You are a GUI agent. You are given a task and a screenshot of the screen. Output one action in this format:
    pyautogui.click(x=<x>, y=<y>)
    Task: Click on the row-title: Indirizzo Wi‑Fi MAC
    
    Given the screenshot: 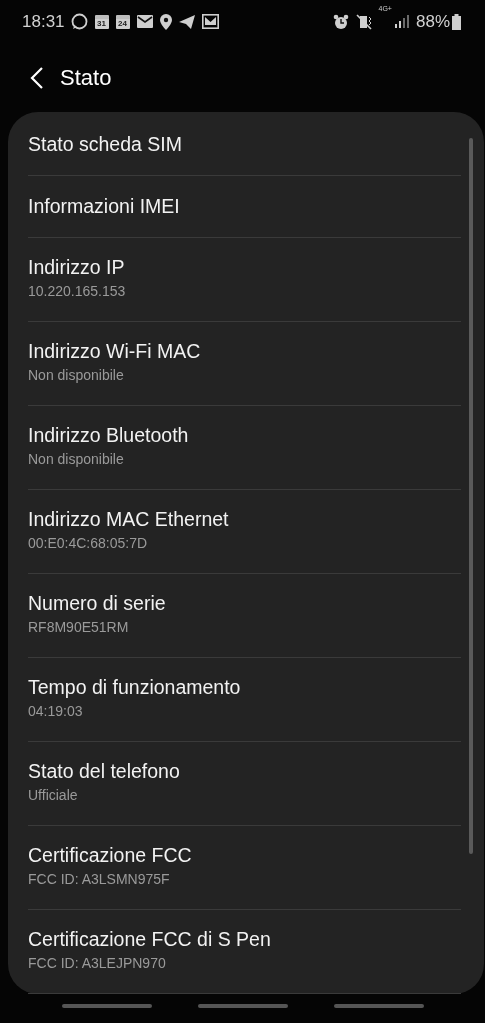 What is the action you would take?
    pyautogui.click(x=114, y=351)
    